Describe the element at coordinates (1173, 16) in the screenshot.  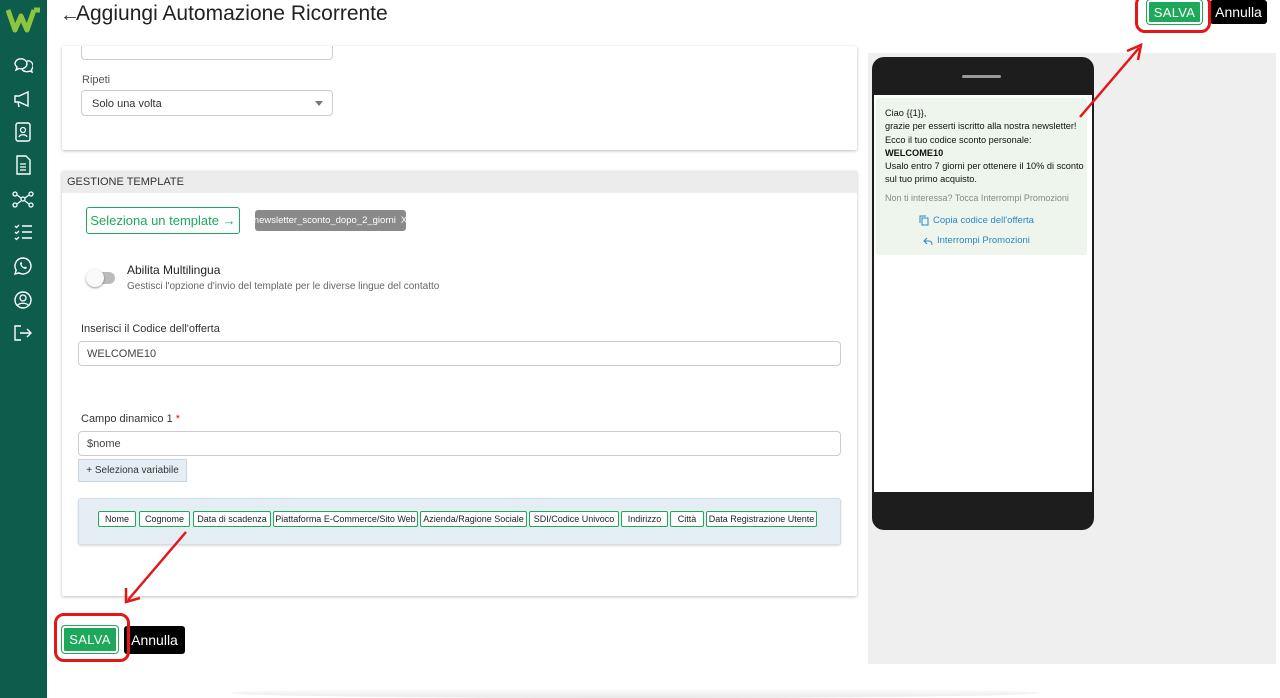
I see `highlight-box-top` at that location.